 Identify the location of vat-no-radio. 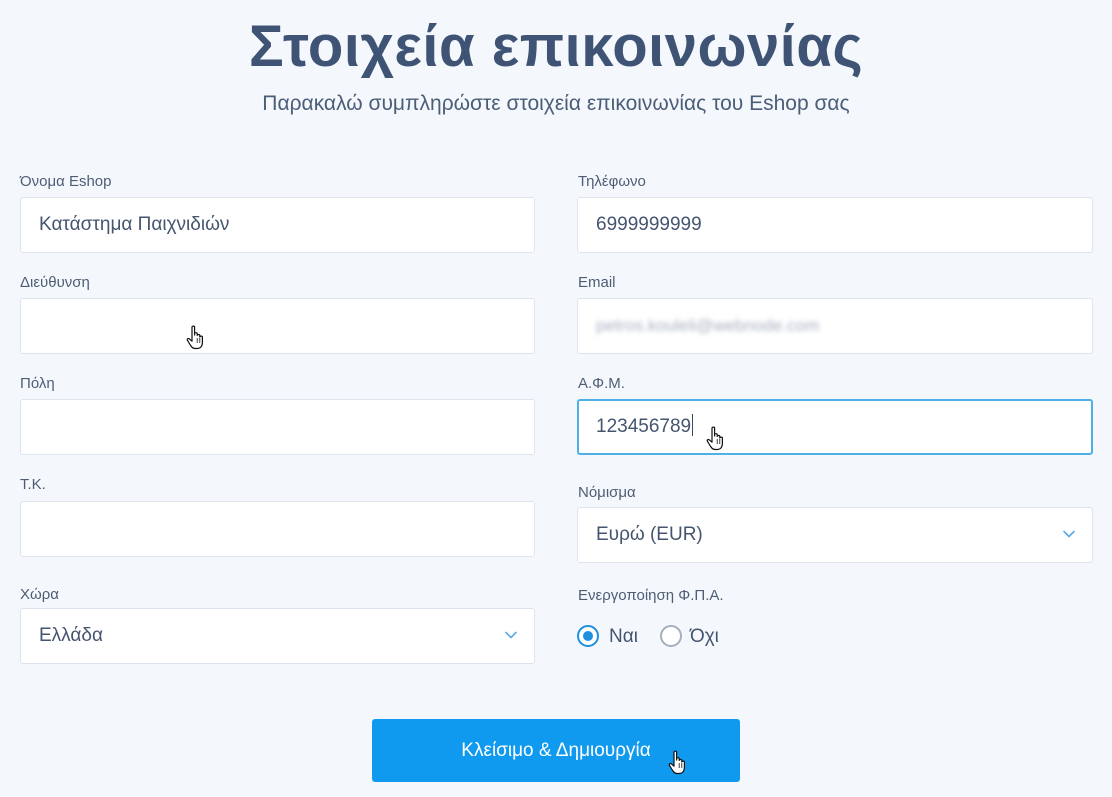
(671, 636).